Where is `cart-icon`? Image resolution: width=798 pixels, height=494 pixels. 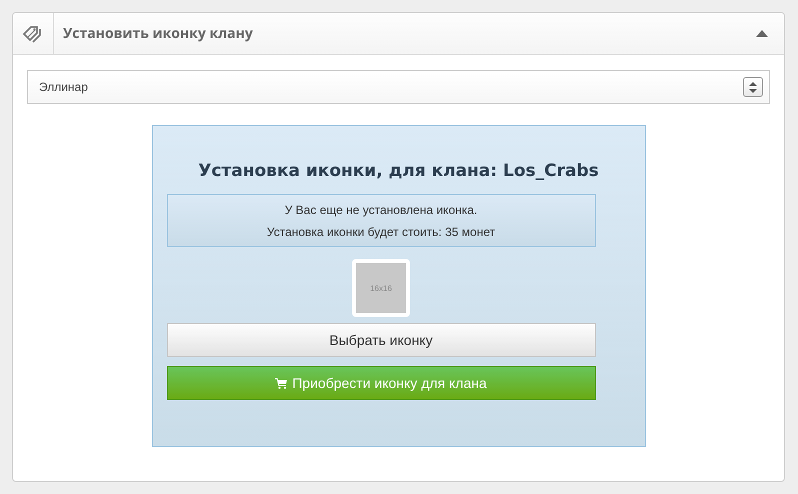 cart-icon is located at coordinates (281, 383).